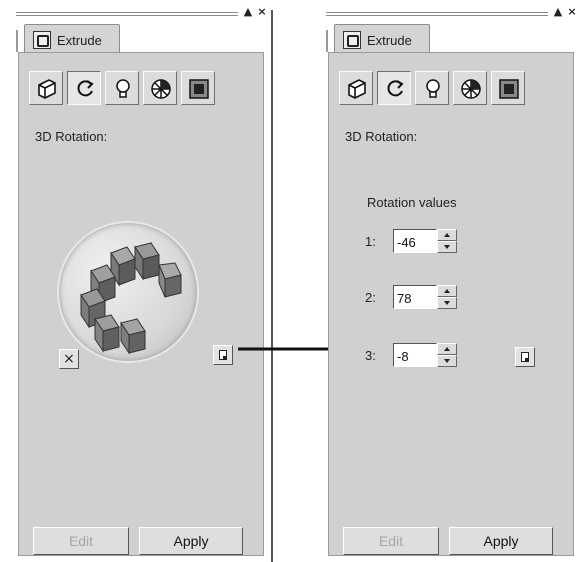  I want to click on rotation-value-3-spinner, so click(447, 355).